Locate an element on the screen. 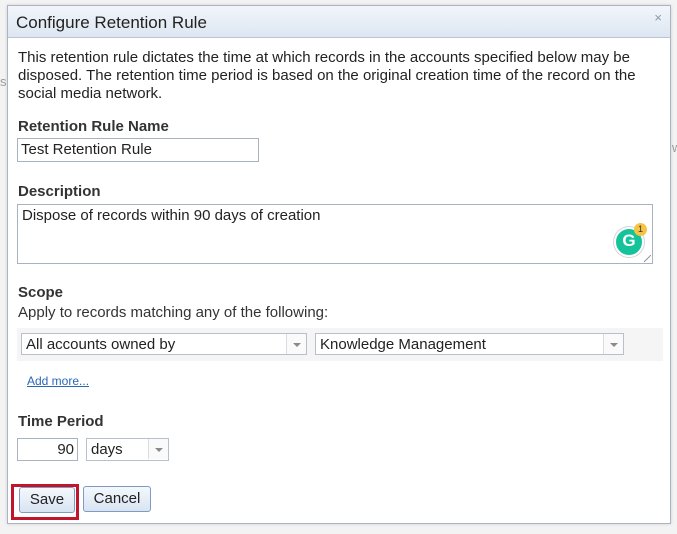 The image size is (677, 534). close-icon: × is located at coordinates (658, 17).